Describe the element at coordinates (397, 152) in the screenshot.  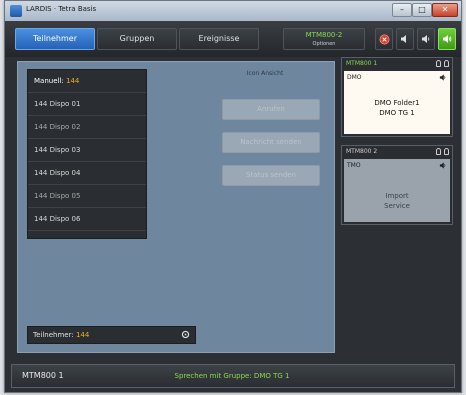
I see `card-header: MTM800 2` at that location.